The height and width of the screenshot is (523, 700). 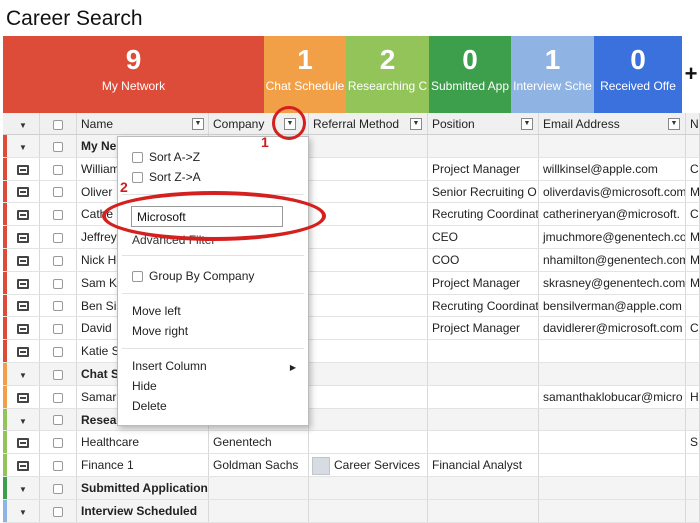 I want to click on cell-position: COO, so click(x=483, y=259).